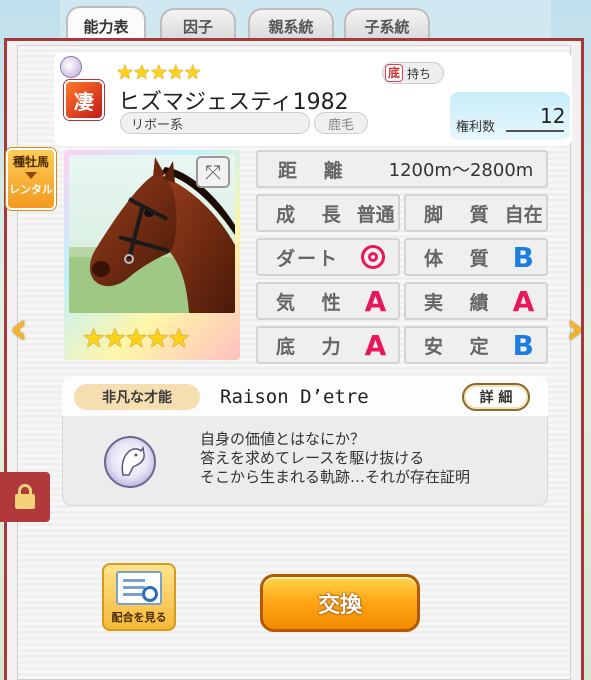 This screenshot has height=680, width=591. I want to click on distance-value: 1200m〜2800m, so click(461, 170).